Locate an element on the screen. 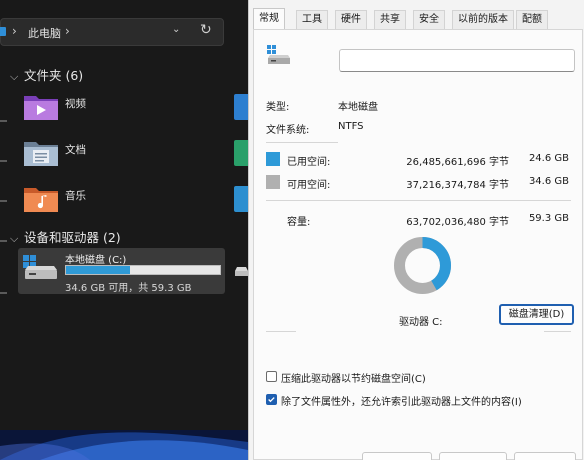 The image size is (584, 460). used-space-label: 已用空间: is located at coordinates (309, 162).